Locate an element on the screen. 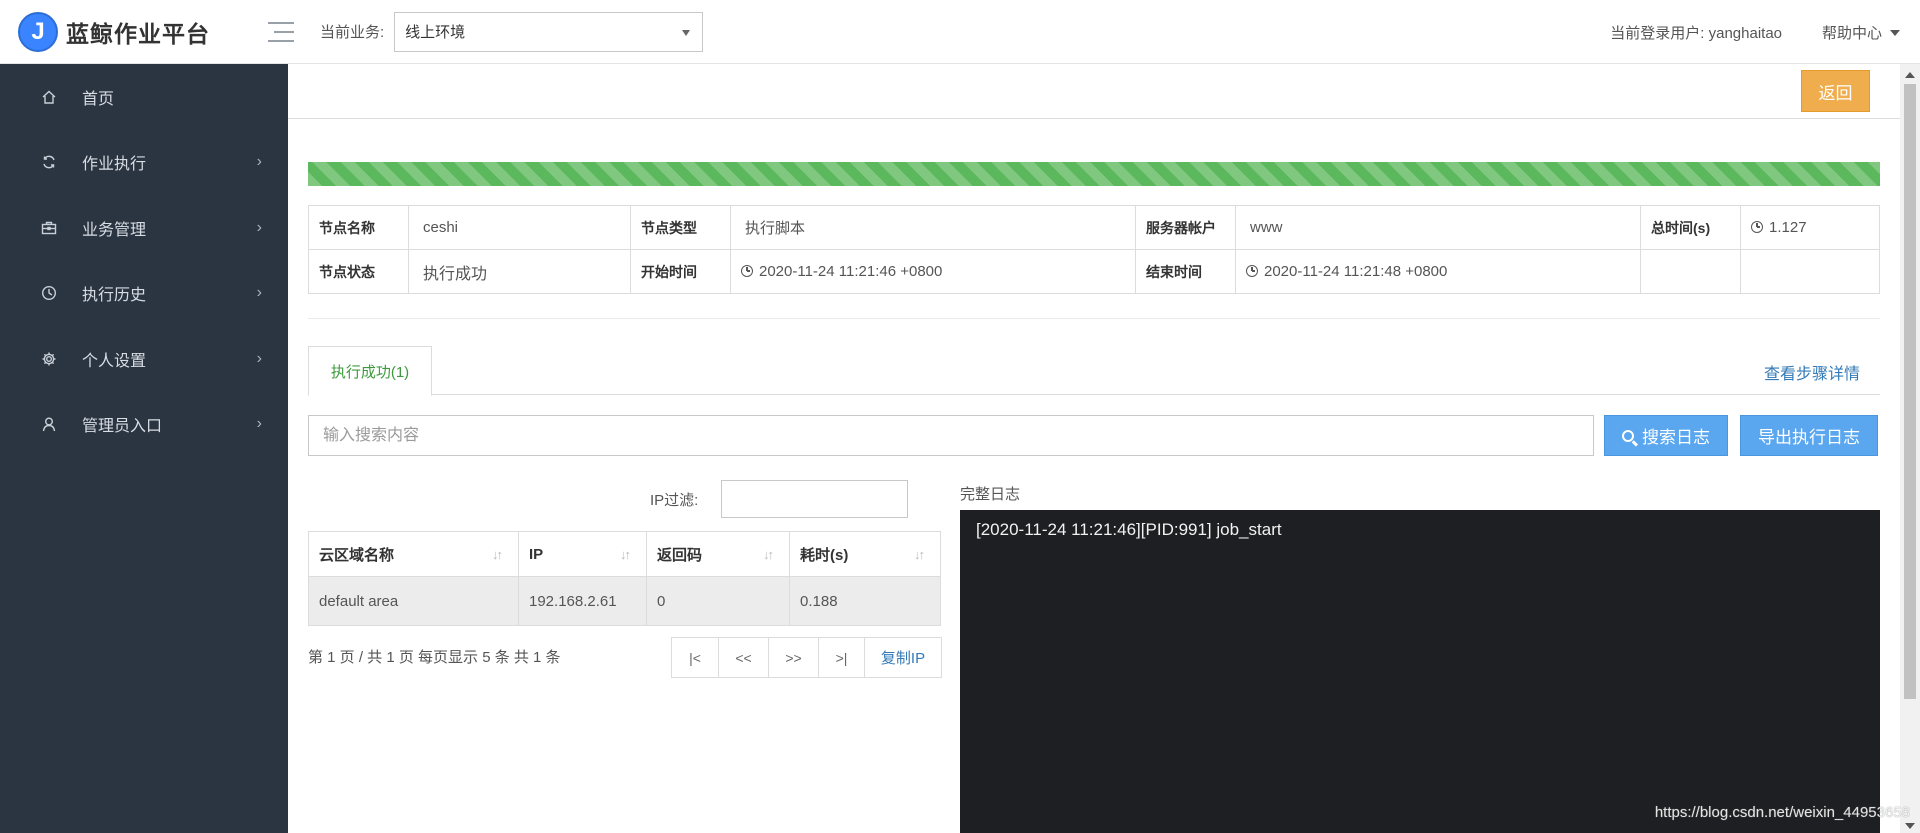 The height and width of the screenshot is (833, 1920). scrollbar-thumb is located at coordinates (1910, 391).